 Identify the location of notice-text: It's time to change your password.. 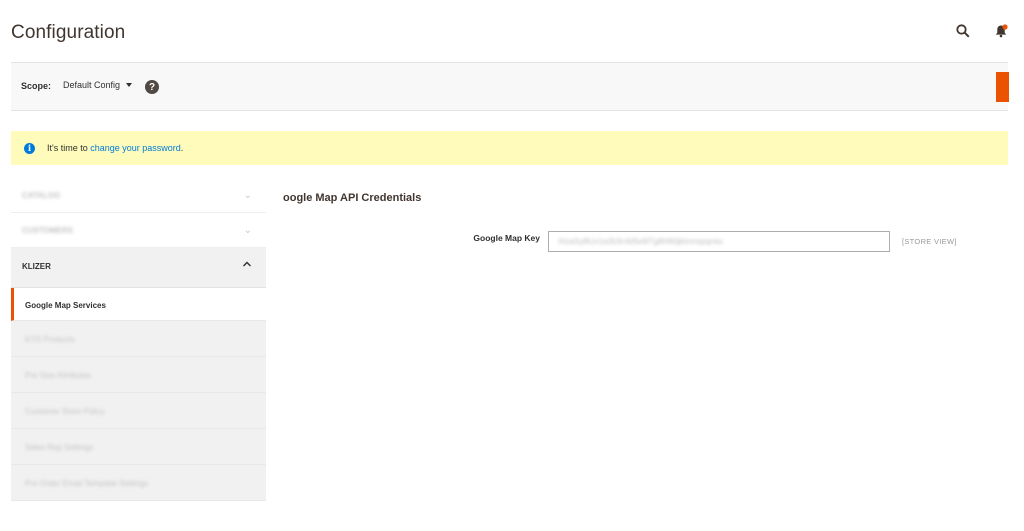
(115, 148).